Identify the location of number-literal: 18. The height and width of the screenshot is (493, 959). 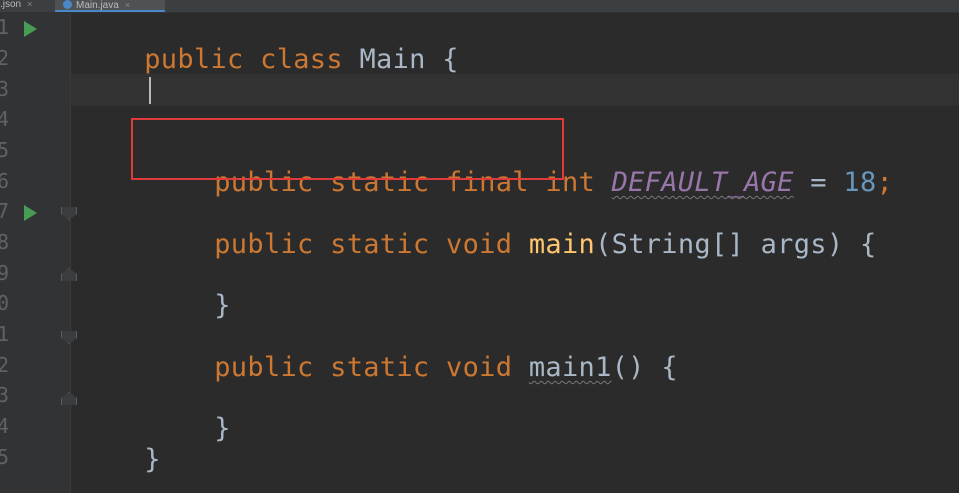
(860, 182).